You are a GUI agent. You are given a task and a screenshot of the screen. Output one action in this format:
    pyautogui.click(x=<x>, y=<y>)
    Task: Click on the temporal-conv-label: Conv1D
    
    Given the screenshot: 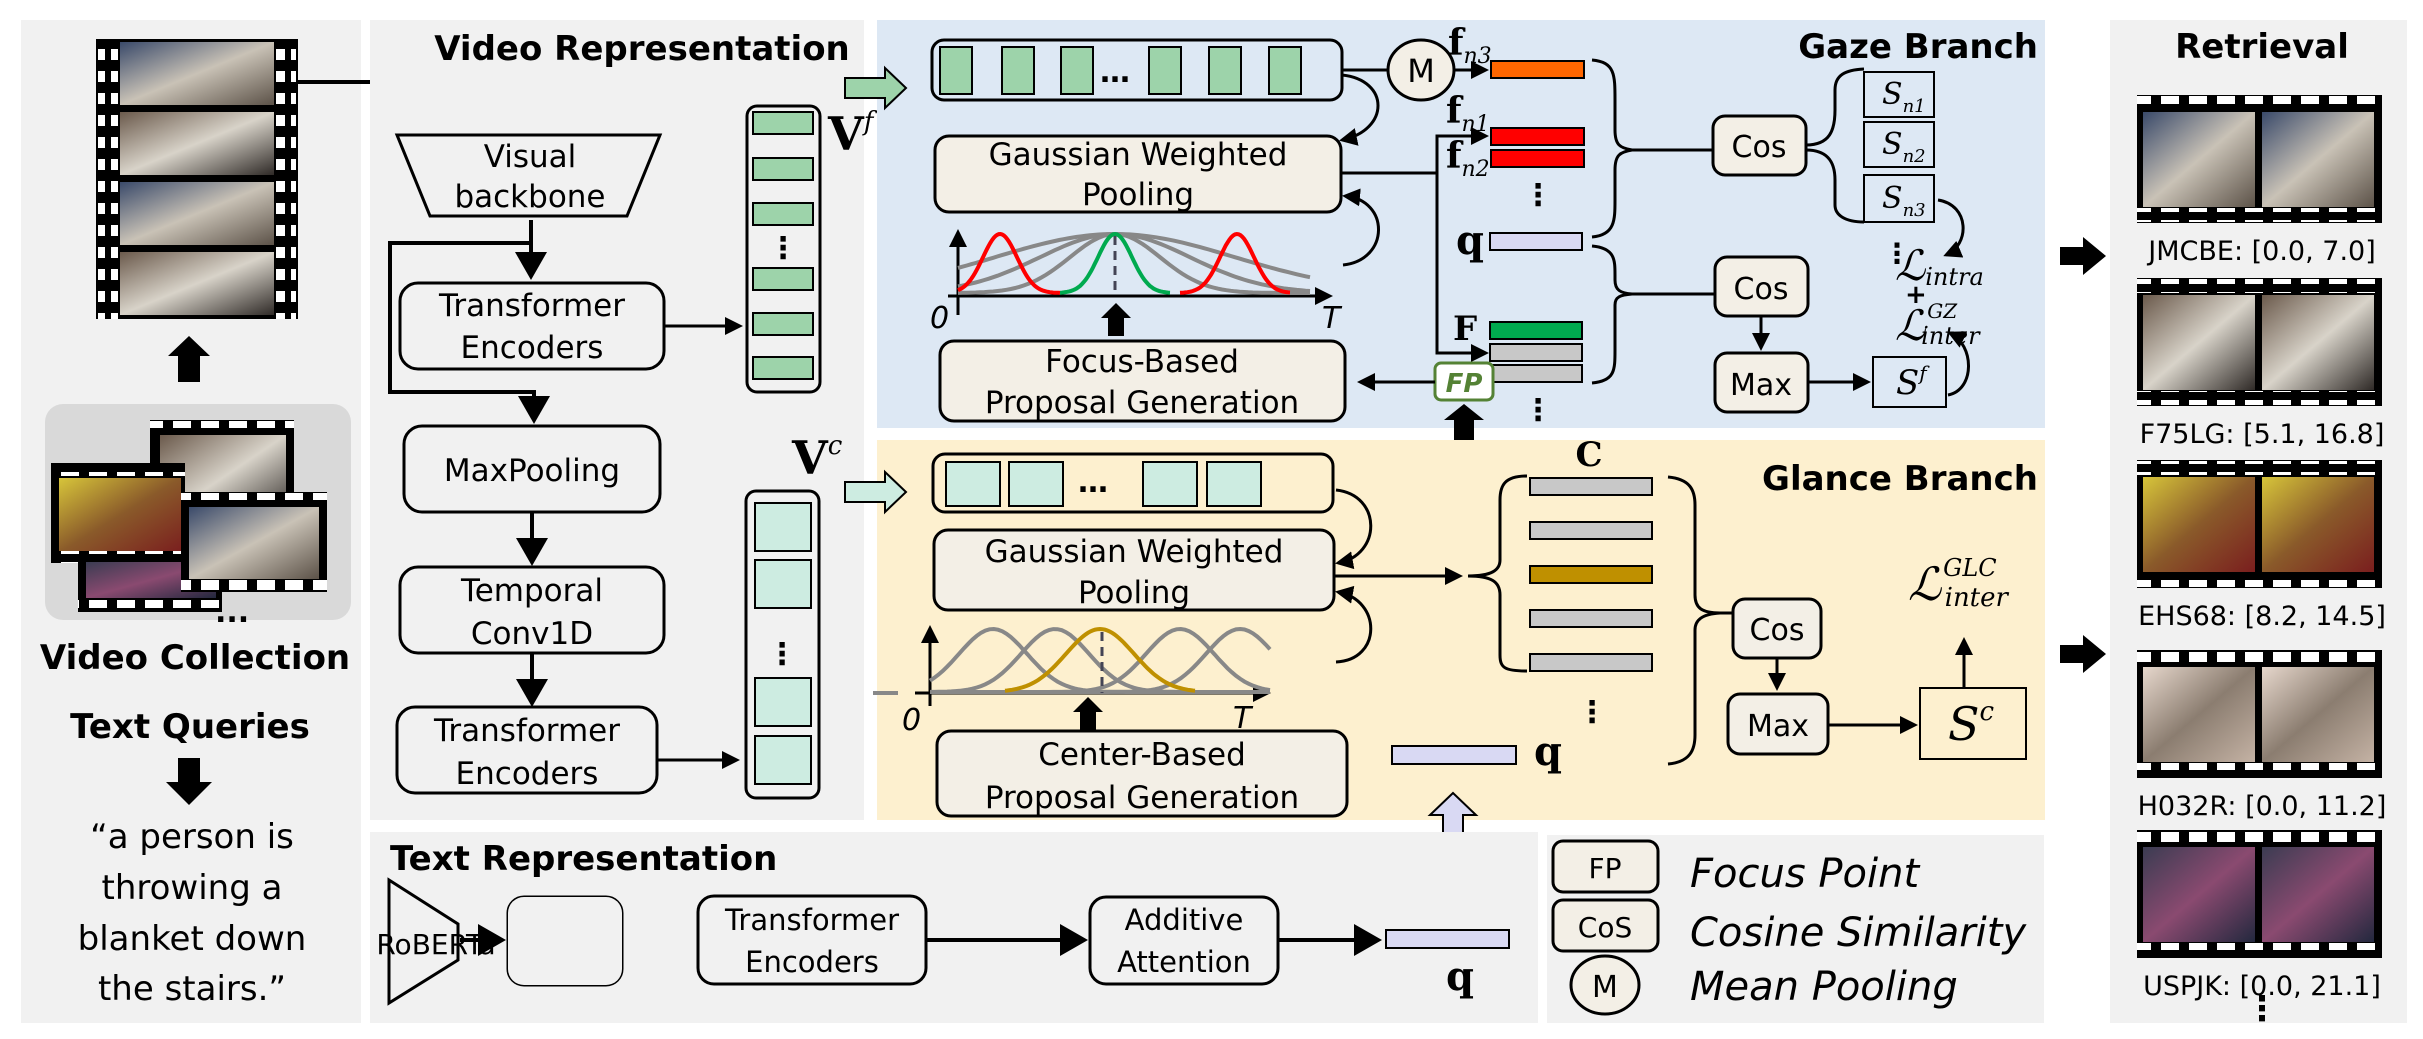 What is the action you would take?
    pyautogui.click(x=532, y=634)
    